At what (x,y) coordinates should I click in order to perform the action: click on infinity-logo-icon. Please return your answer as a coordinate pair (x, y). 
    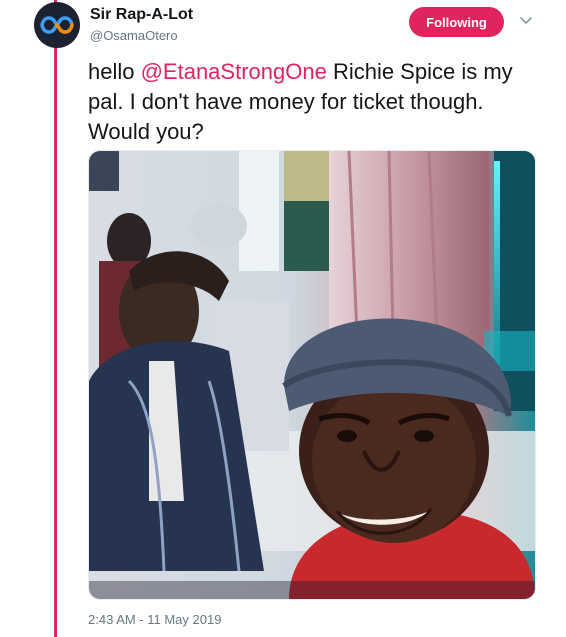
    Looking at the image, I should click on (57, 25).